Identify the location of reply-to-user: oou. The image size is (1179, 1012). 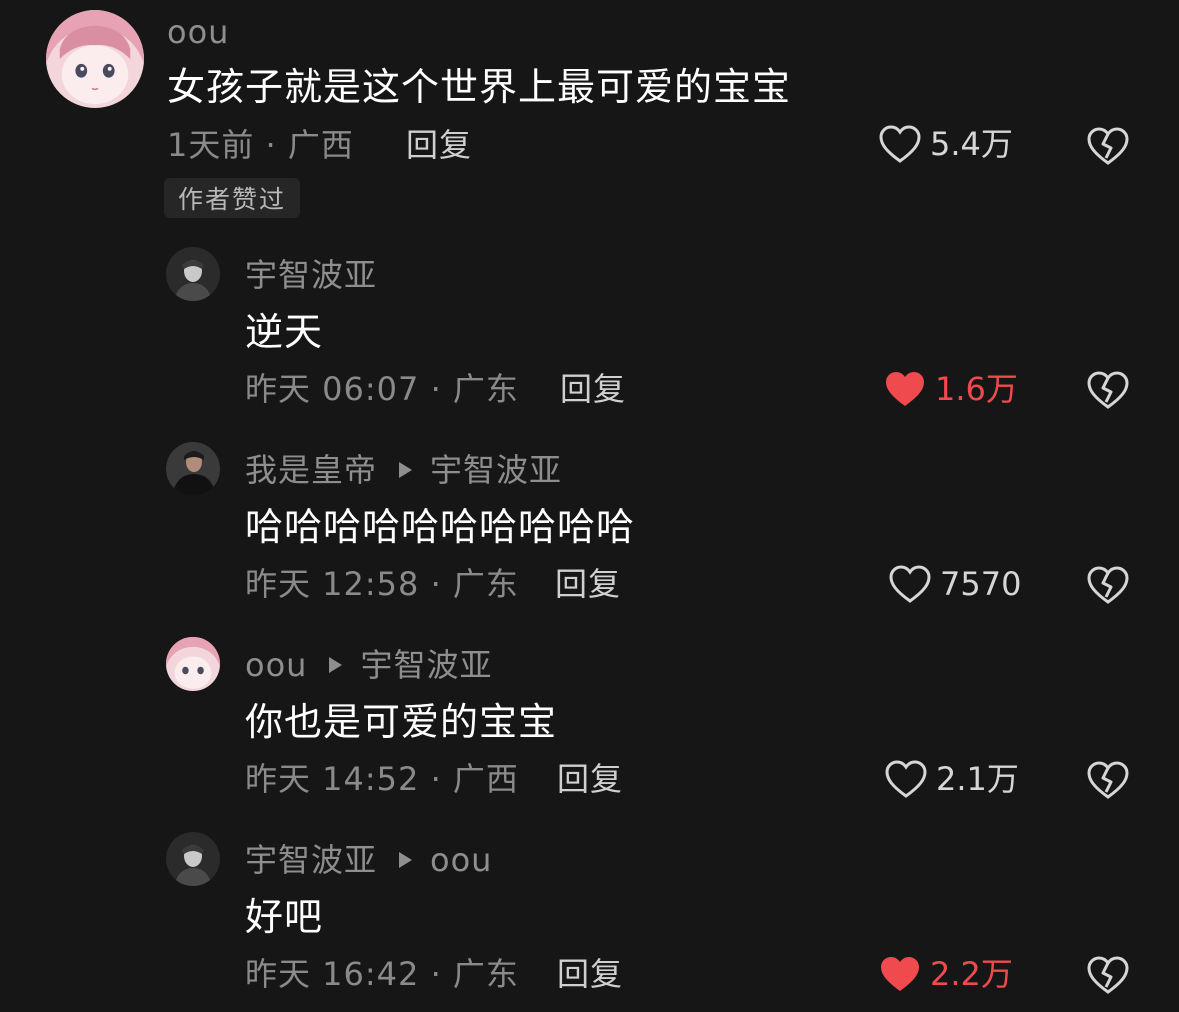
(461, 860).